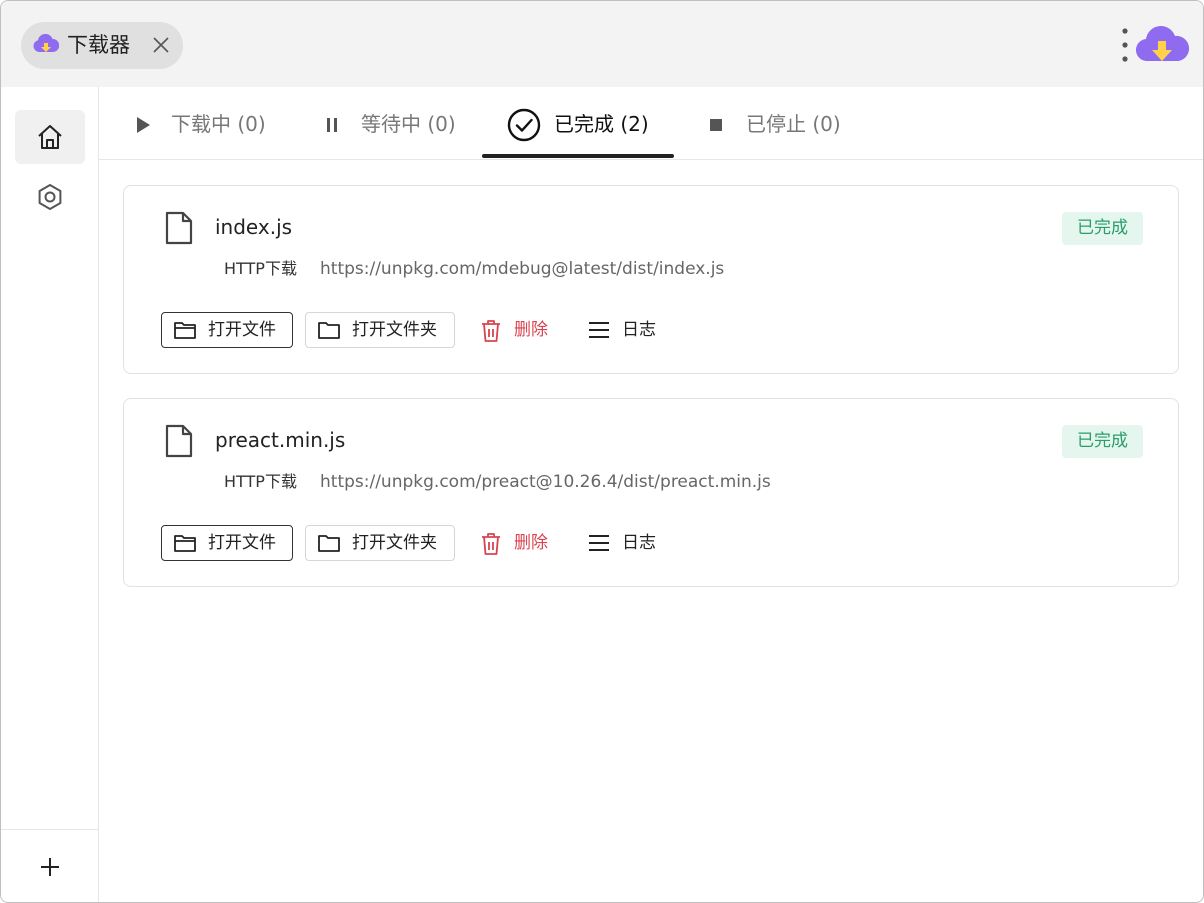 This screenshot has height=903, width=1204. Describe the element at coordinates (332, 125) in the screenshot. I see `pause-icon` at that location.